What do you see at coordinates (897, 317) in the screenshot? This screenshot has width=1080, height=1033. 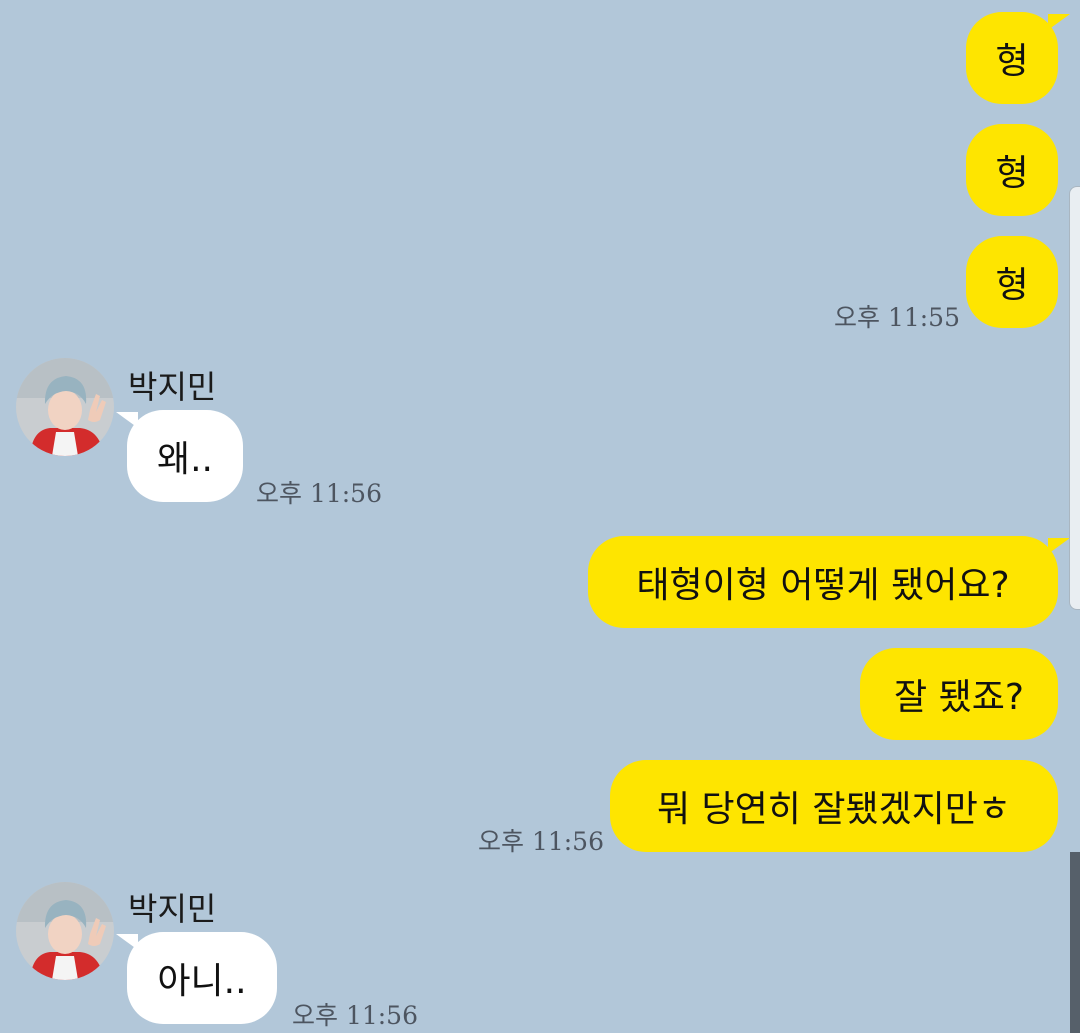 I see `message-time: 오후 11:55` at bounding box center [897, 317].